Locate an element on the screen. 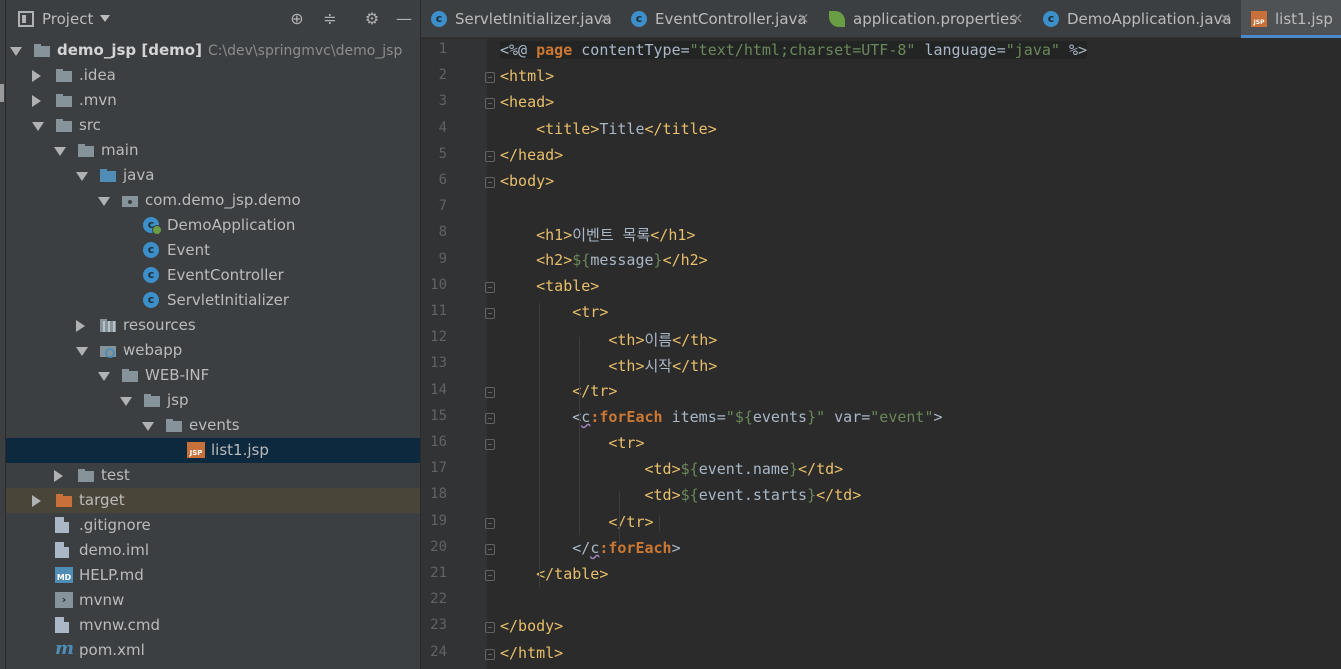 The width and height of the screenshot is (1341, 669). tree-item: c Event is located at coordinates (213, 250).